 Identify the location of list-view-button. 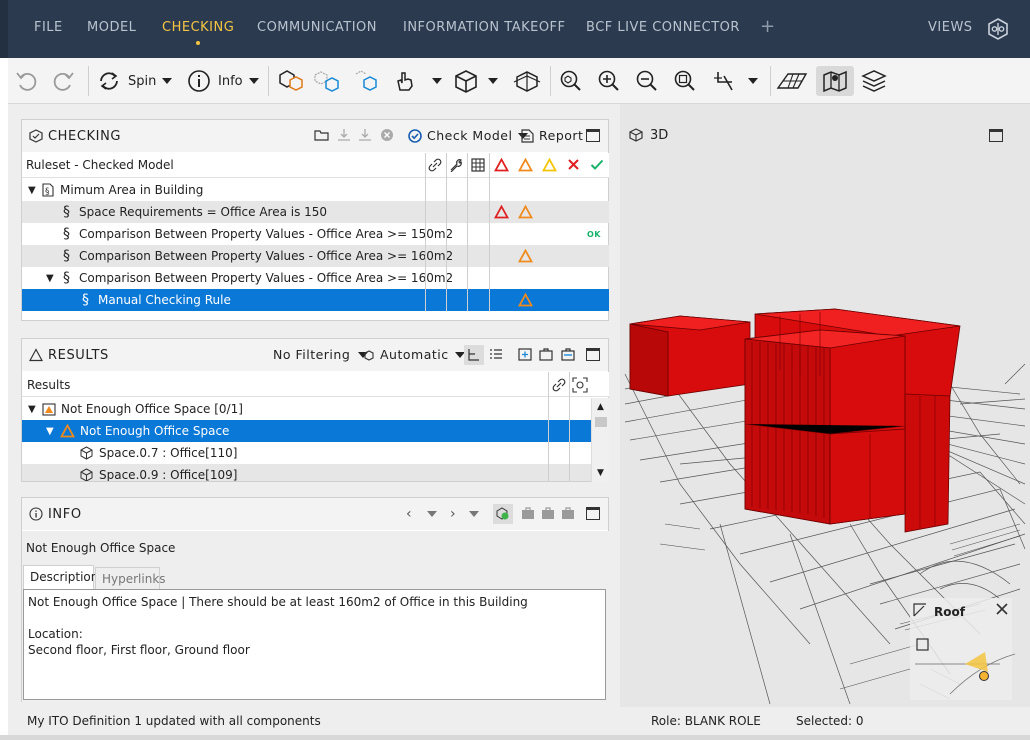
(496, 354).